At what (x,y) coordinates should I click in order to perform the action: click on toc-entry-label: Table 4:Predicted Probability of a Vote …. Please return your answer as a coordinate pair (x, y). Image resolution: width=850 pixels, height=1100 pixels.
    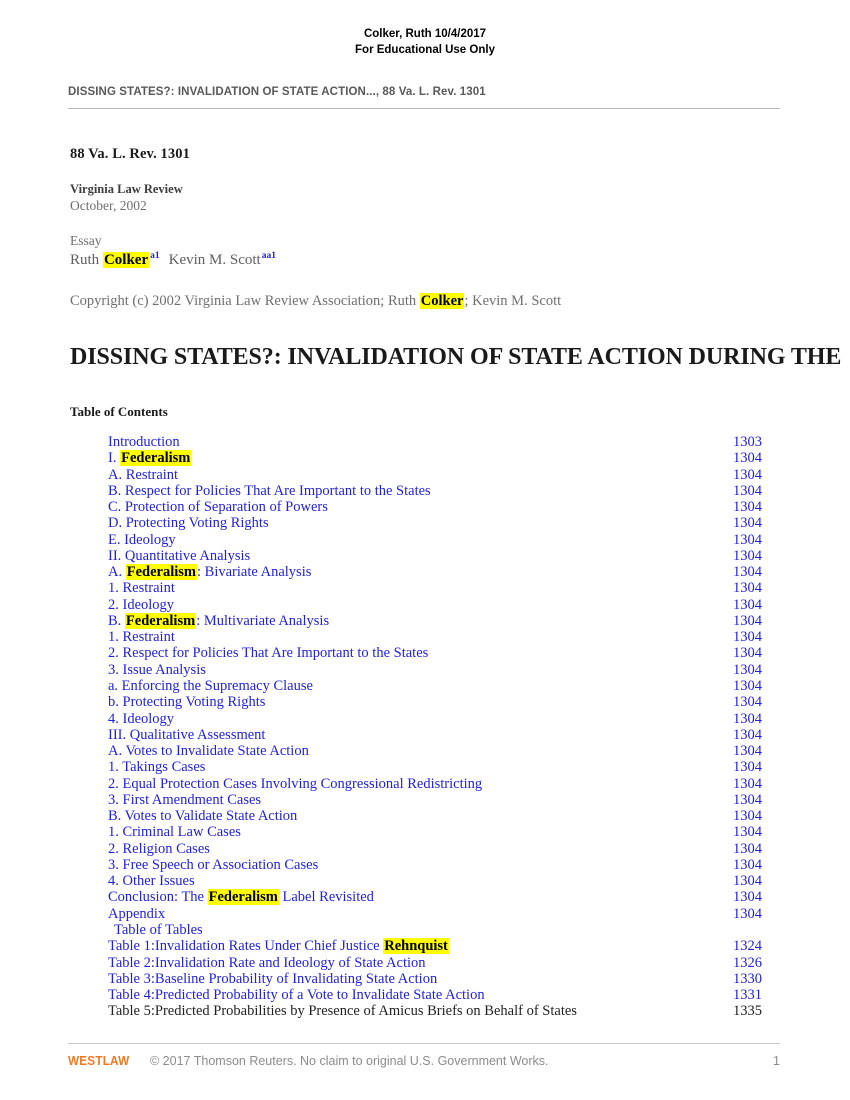
    Looking at the image, I should click on (296, 995).